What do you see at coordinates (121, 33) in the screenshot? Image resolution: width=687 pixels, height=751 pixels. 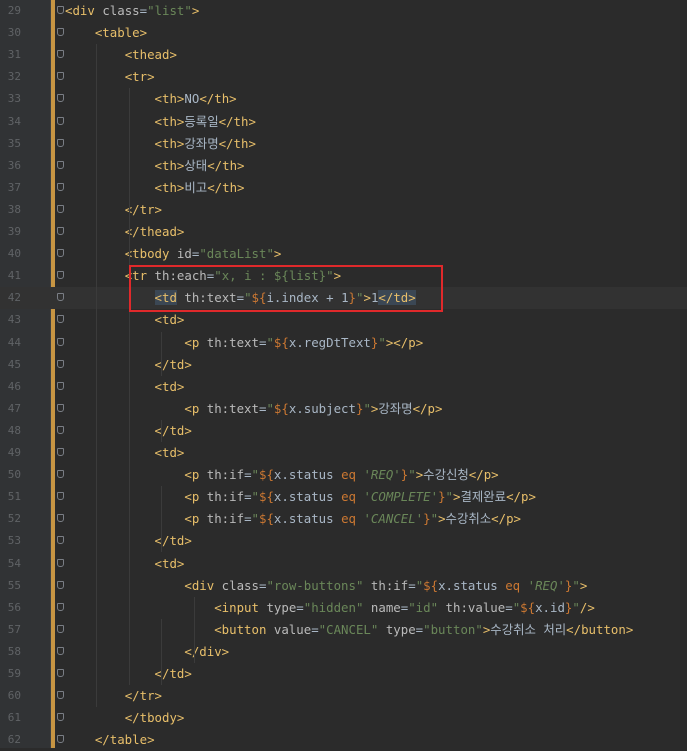 I see `code-text: <table>` at bounding box center [121, 33].